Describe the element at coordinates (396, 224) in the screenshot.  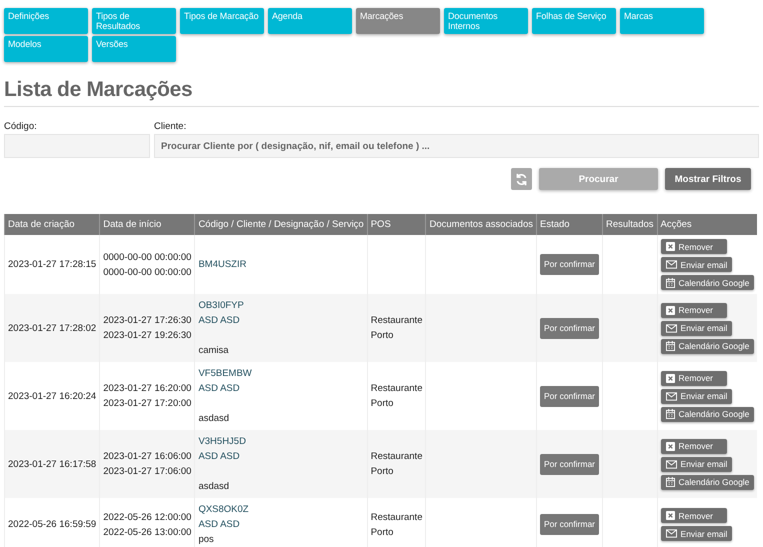
I see `column-header: POS` at that location.